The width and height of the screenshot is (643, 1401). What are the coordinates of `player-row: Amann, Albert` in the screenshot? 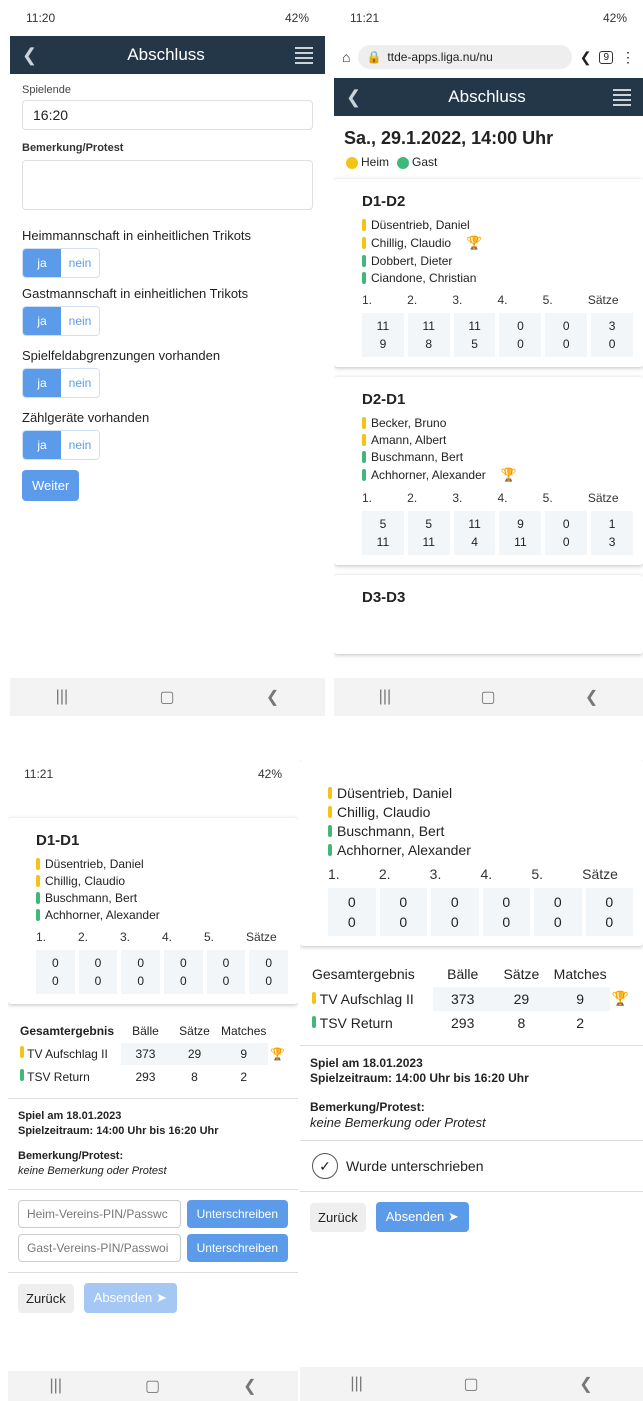 It's located at (497, 440).